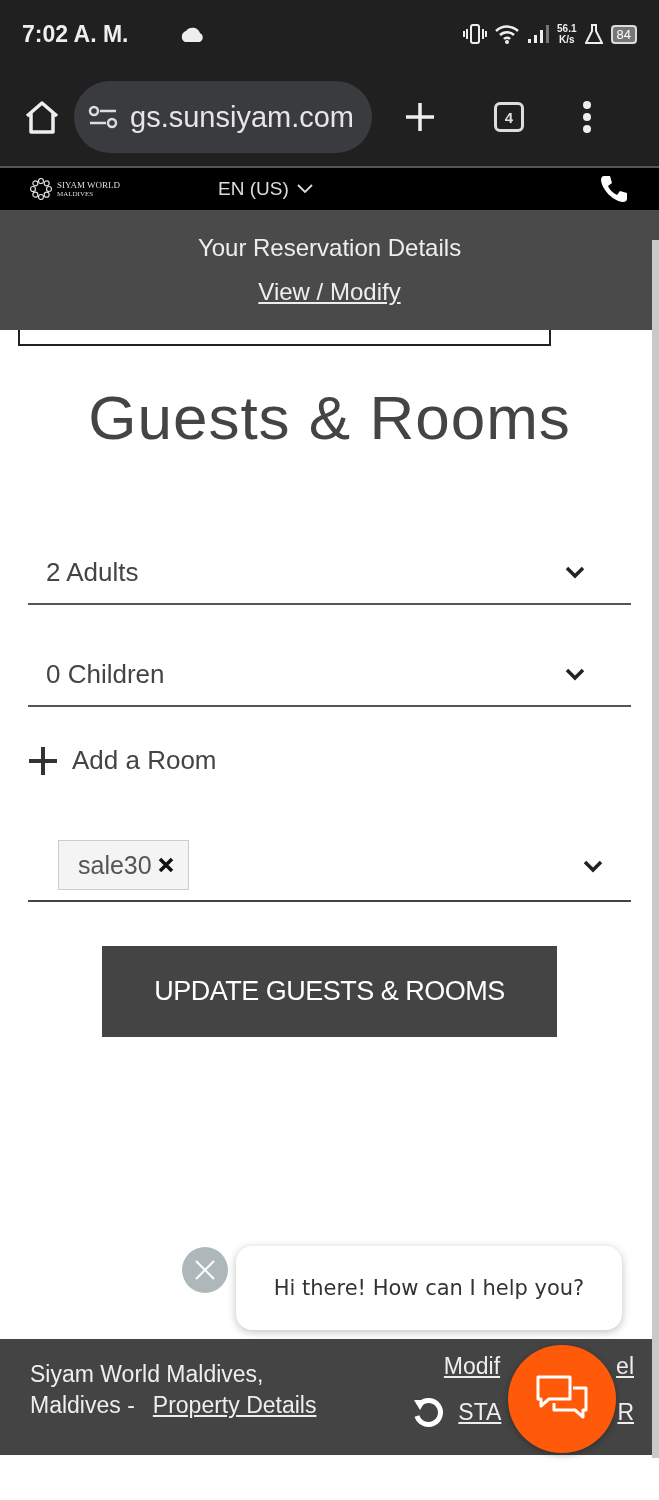 This screenshot has height=1500, width=659. What do you see at coordinates (103, 117) in the screenshot?
I see `site-settings-icon` at bounding box center [103, 117].